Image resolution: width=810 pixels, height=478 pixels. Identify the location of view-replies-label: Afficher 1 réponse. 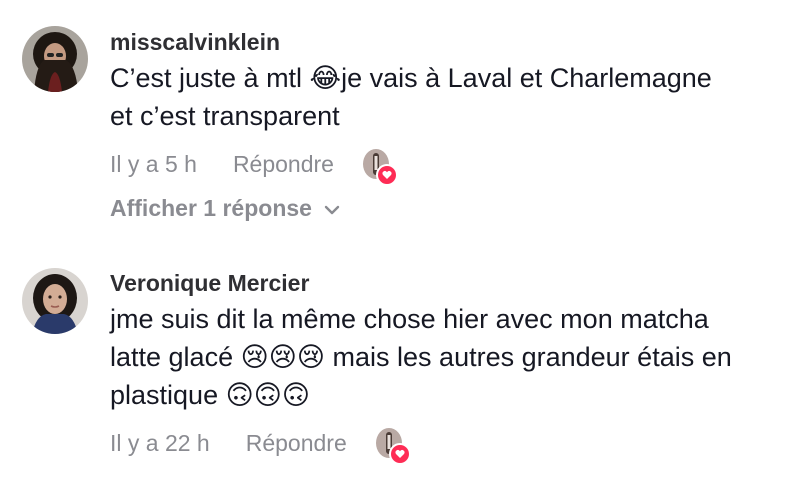
(211, 208).